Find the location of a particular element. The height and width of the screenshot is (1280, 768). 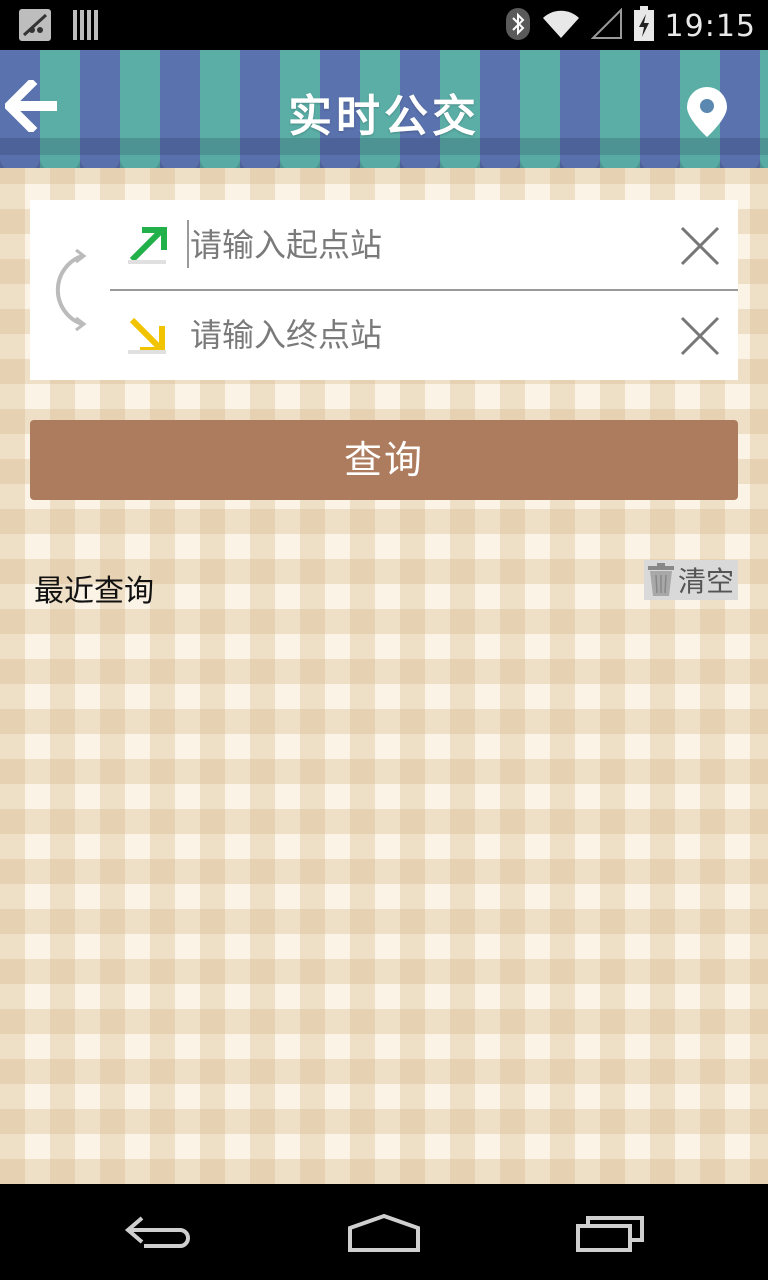

back-icon is located at coordinates (157, 1232).